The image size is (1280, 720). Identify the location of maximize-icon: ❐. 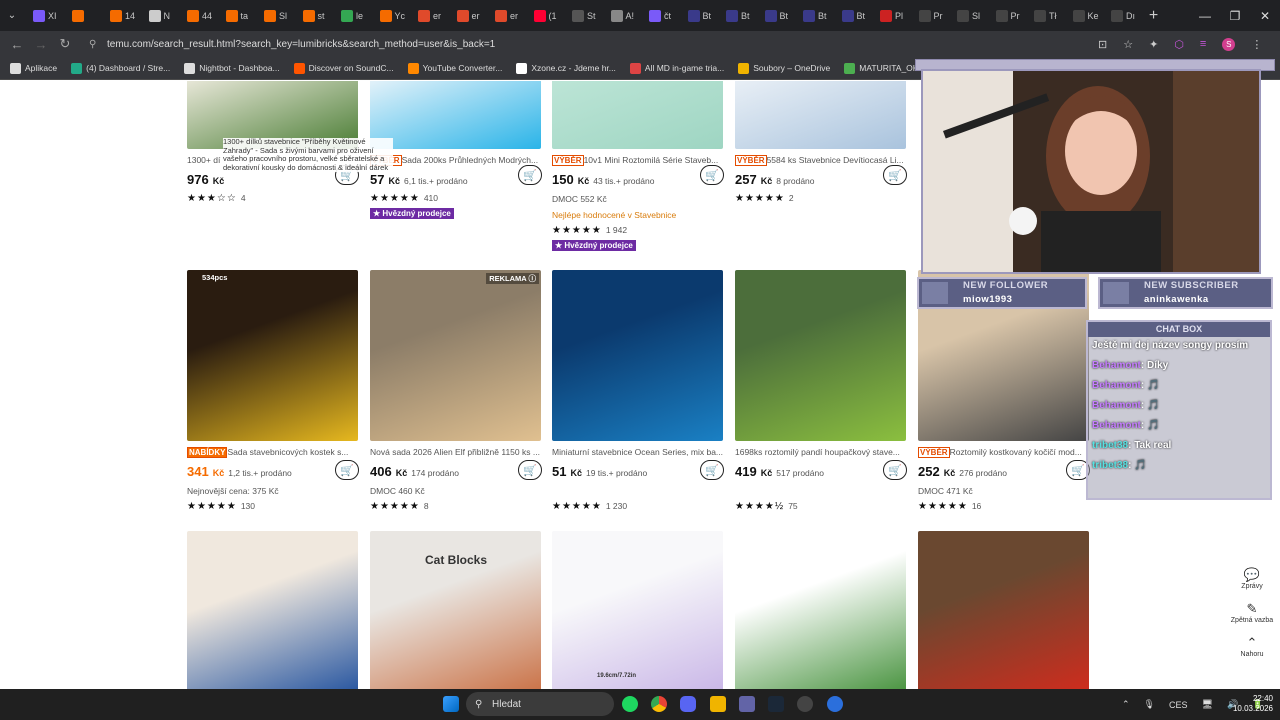
(1235, 15).